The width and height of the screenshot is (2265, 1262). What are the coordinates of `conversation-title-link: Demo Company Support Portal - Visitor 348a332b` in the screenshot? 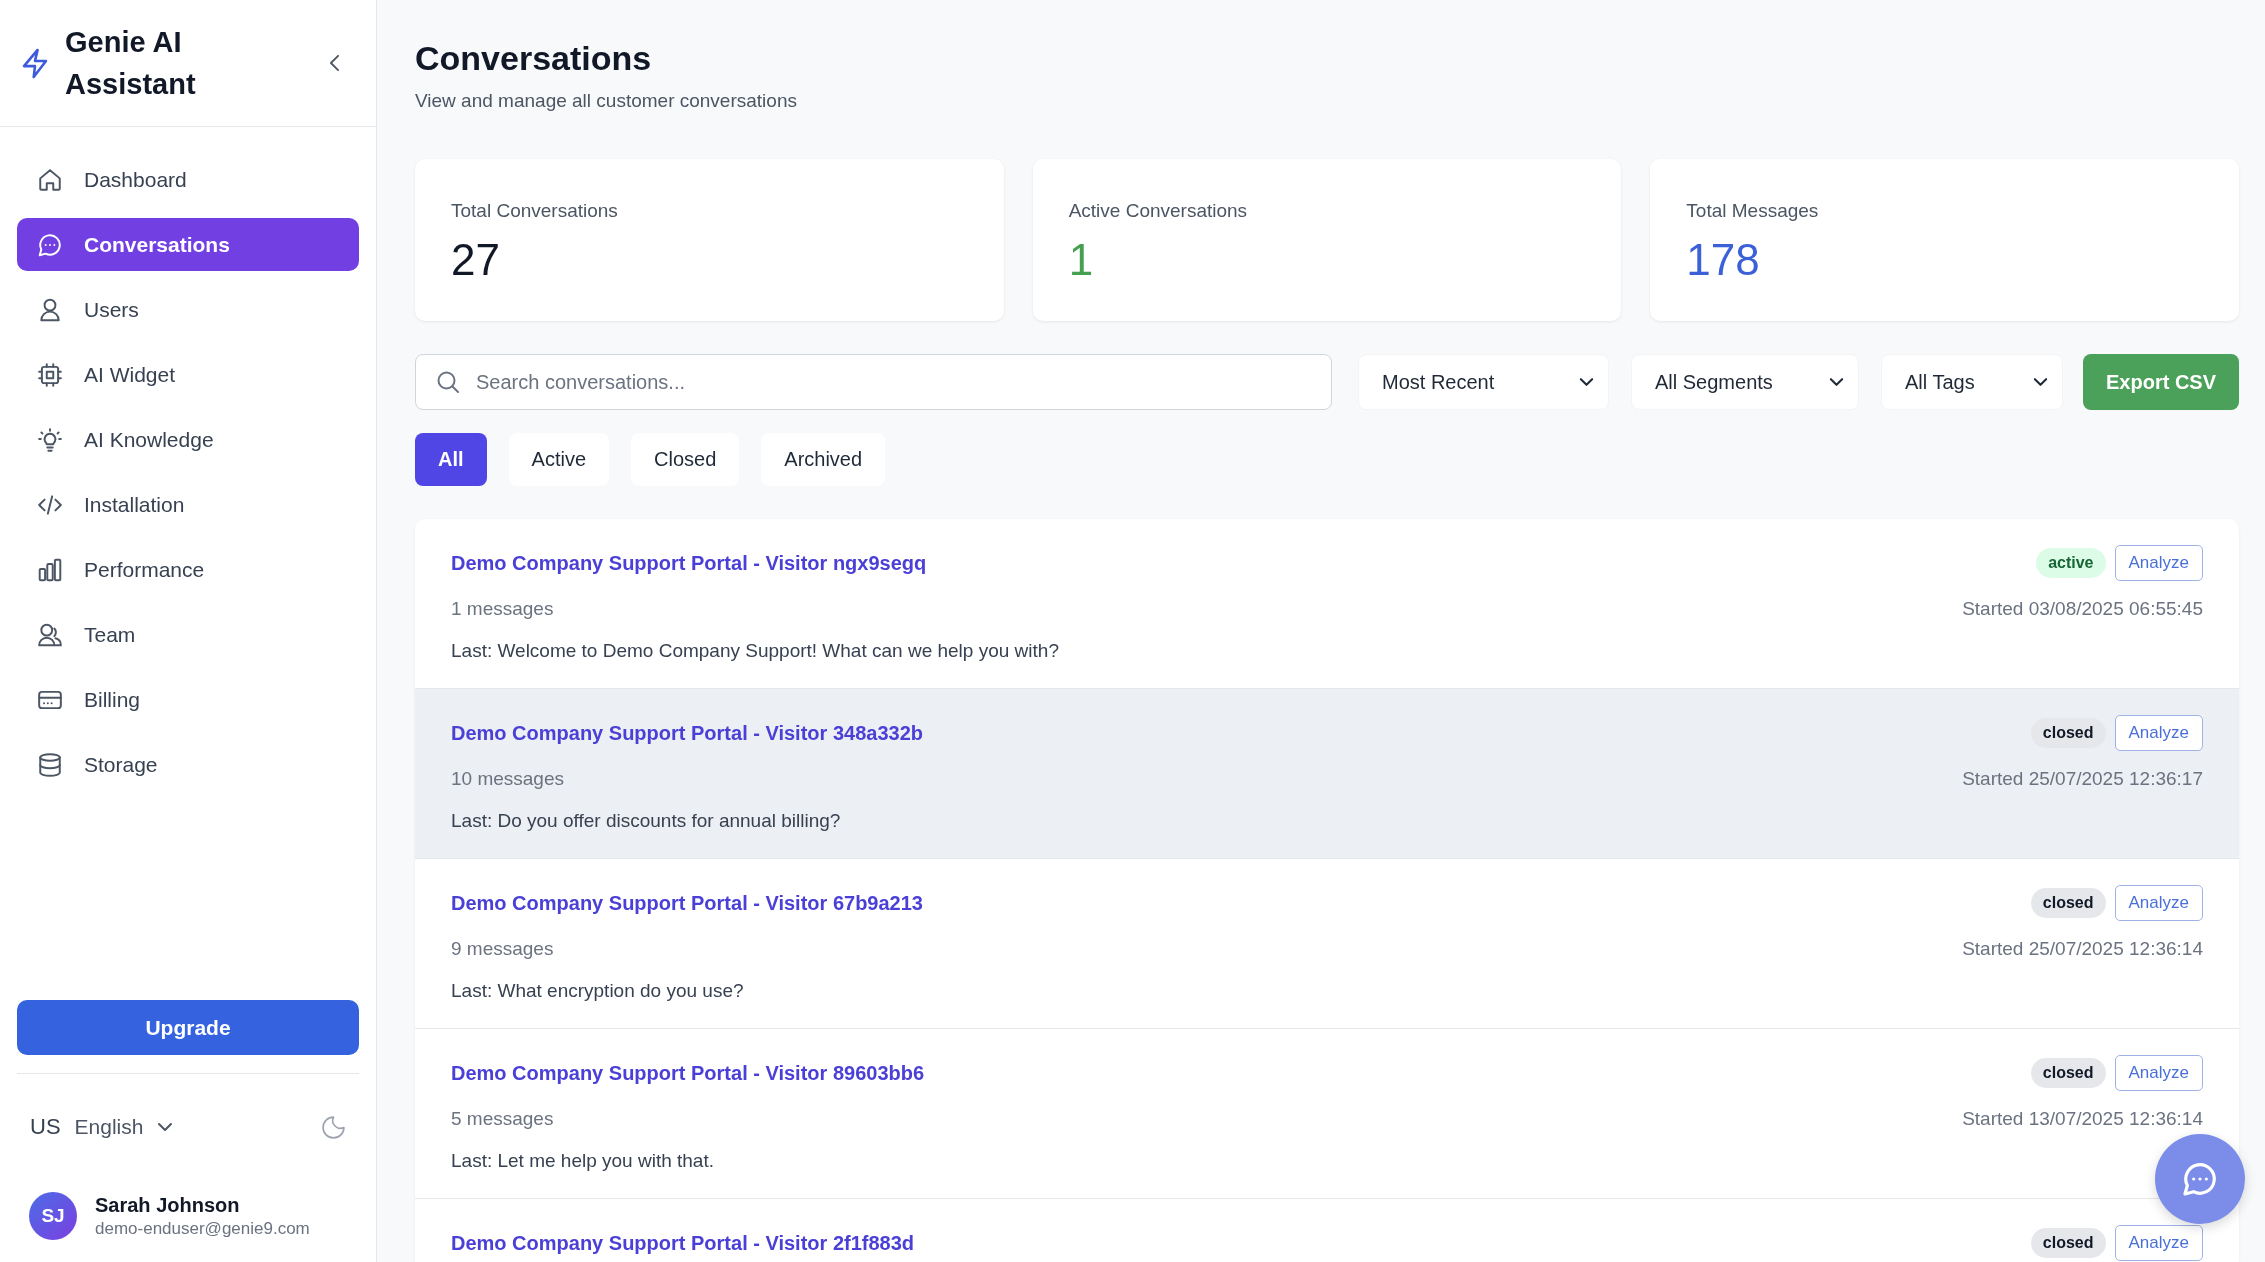 It's located at (687, 733).